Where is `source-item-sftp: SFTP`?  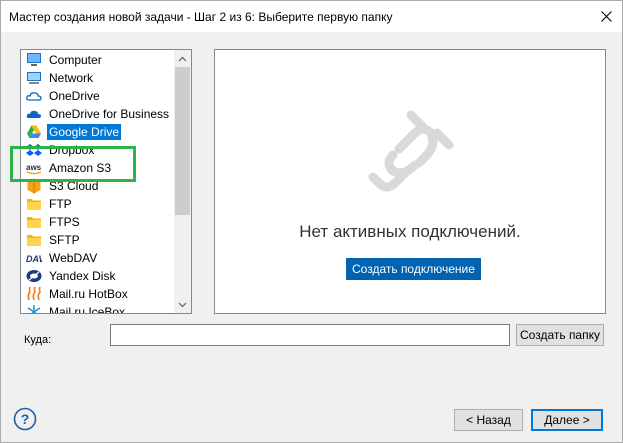
source-item-sftp: SFTP is located at coordinates (98, 240).